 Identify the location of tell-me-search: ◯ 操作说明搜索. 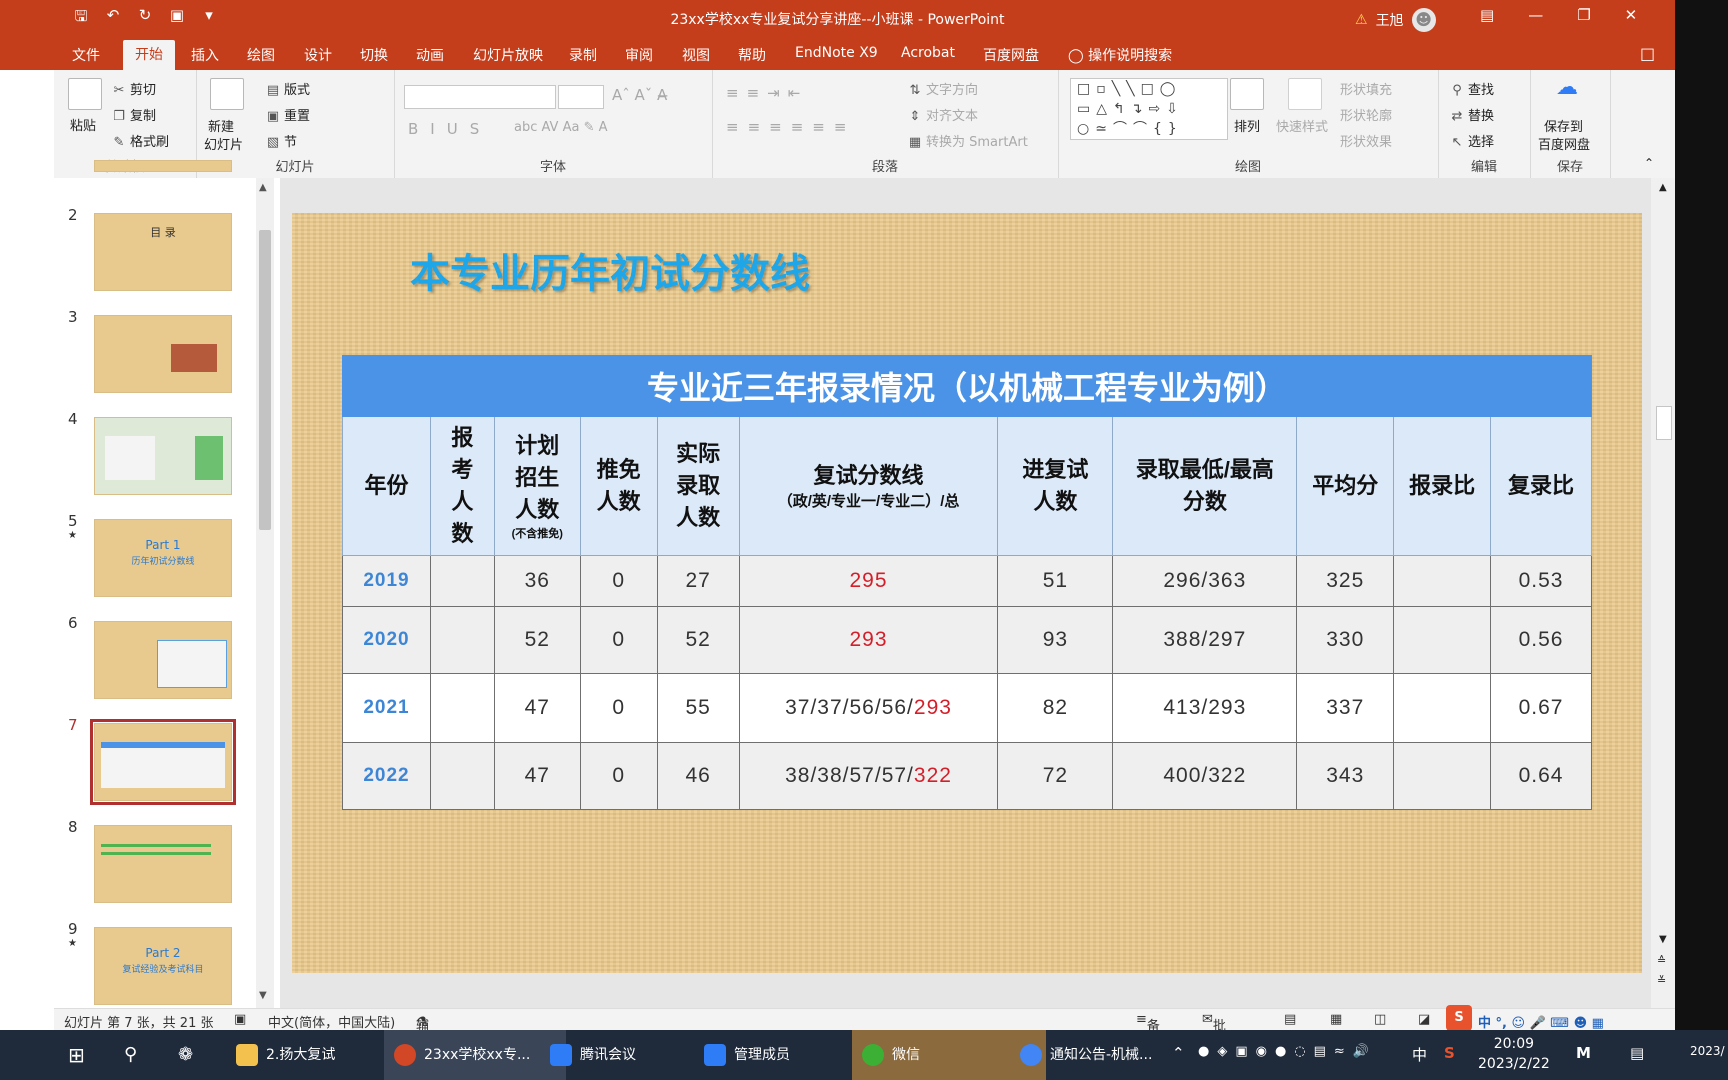
(1120, 55).